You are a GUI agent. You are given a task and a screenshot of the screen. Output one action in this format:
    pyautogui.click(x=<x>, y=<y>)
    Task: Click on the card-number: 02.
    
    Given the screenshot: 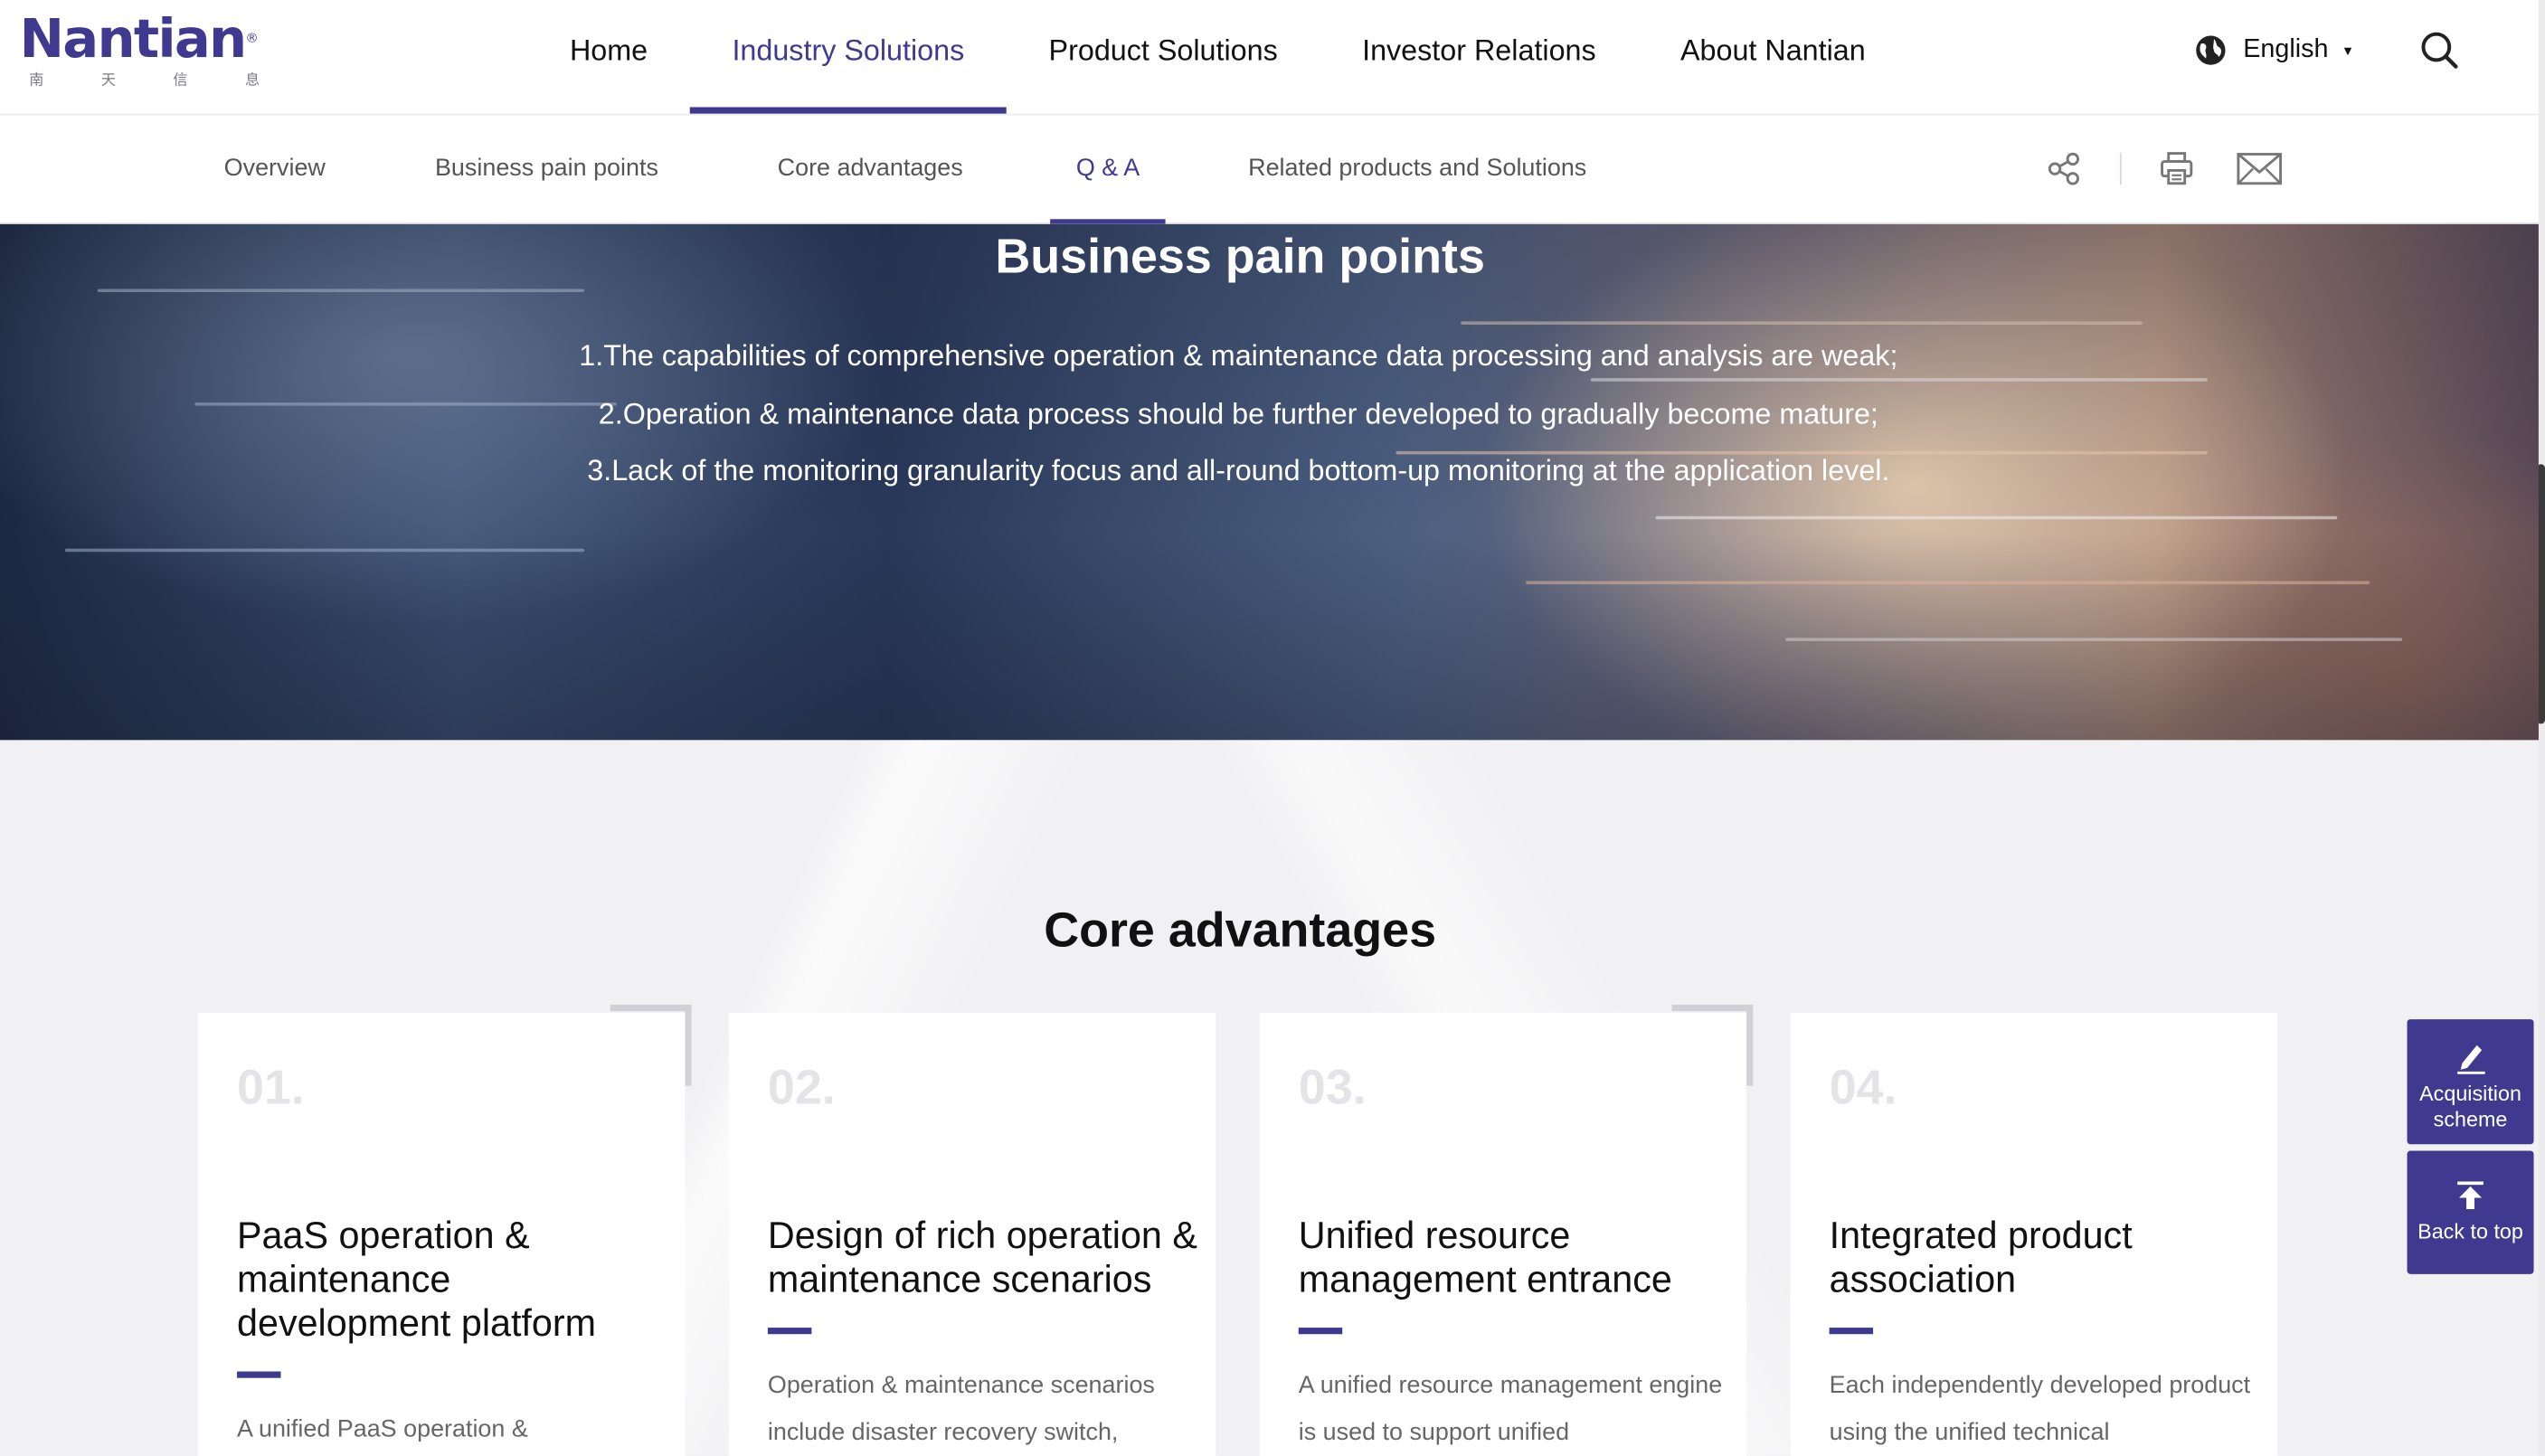 What is the action you would take?
    pyautogui.click(x=801, y=1088)
    